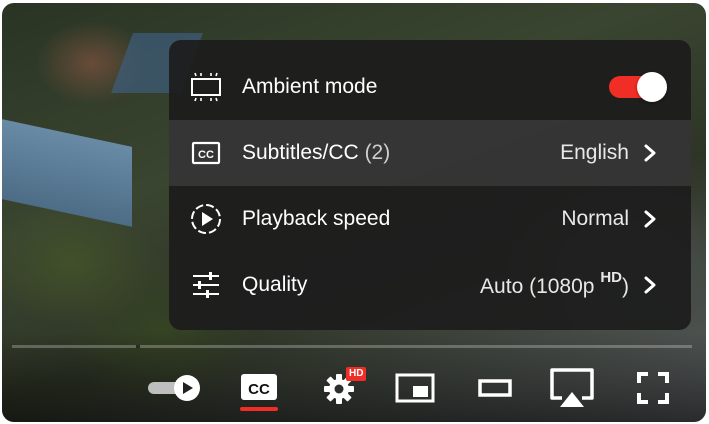  Describe the element at coordinates (275, 284) in the screenshot. I see `menu-item-label: Quality` at that location.